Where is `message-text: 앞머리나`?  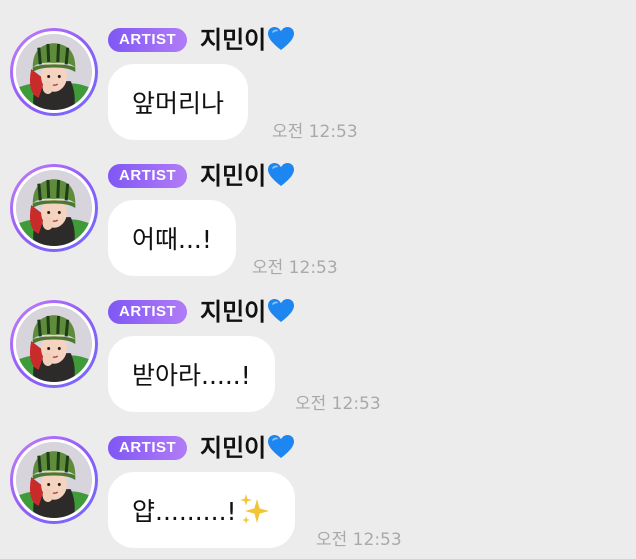 message-text: 앞머리나 is located at coordinates (178, 103).